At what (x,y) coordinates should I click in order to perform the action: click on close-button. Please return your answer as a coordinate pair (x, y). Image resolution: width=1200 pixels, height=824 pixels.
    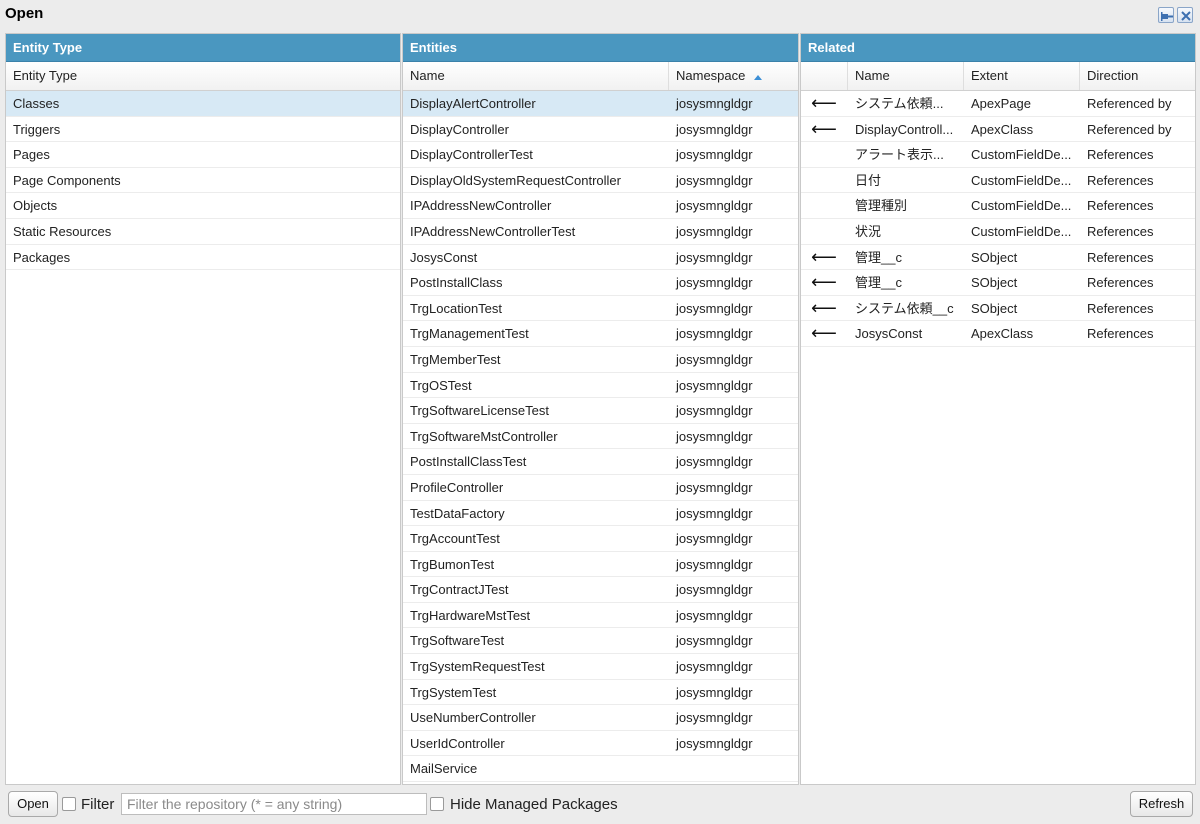
    Looking at the image, I should click on (1185, 15).